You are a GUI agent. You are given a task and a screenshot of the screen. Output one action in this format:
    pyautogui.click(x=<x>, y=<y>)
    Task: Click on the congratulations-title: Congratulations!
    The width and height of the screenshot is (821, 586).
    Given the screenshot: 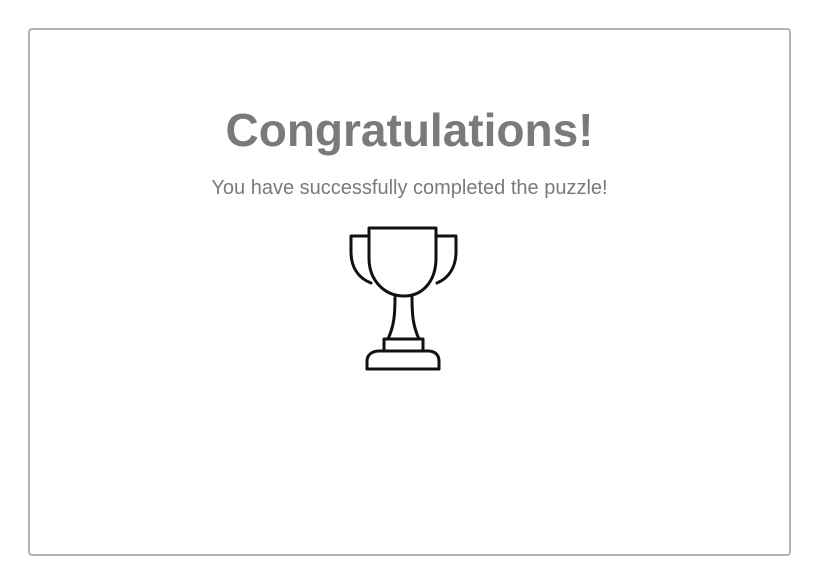 What is the action you would take?
    pyautogui.click(x=409, y=130)
    